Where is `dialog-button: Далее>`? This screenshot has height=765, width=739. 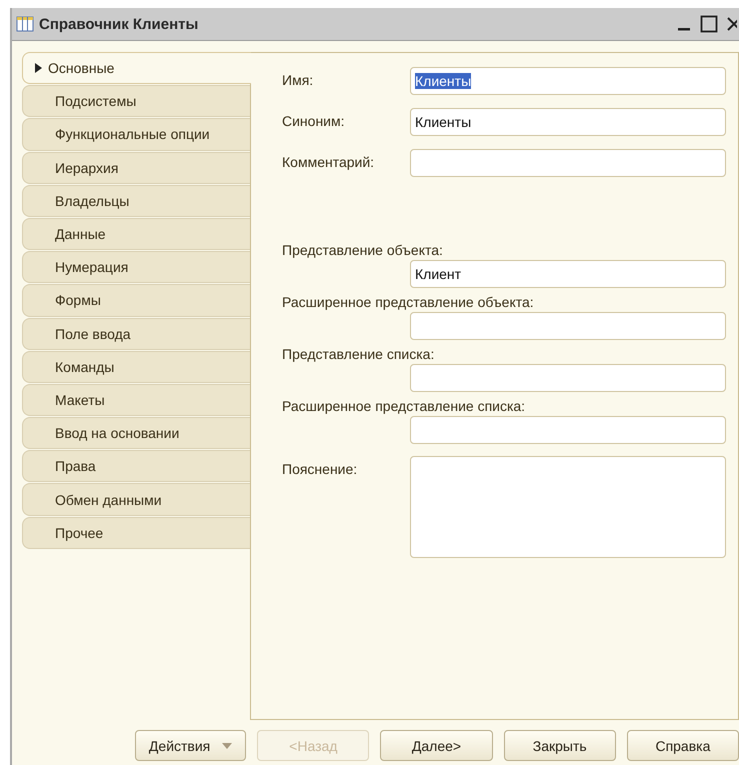 dialog-button: Далее> is located at coordinates (436, 745).